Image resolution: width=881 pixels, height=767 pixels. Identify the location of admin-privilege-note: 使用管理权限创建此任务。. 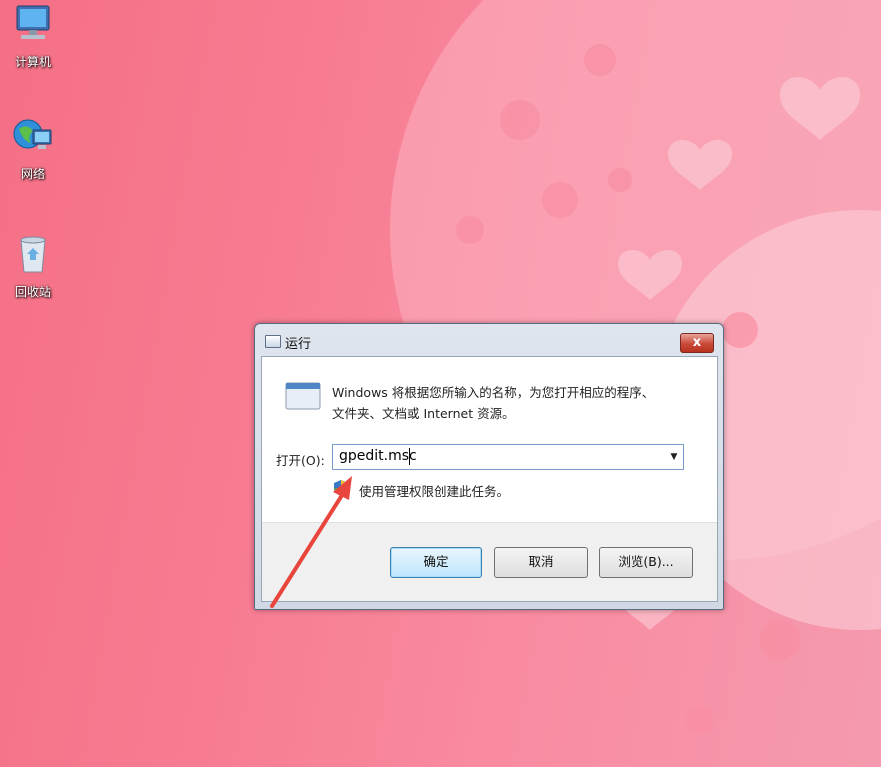
(434, 491).